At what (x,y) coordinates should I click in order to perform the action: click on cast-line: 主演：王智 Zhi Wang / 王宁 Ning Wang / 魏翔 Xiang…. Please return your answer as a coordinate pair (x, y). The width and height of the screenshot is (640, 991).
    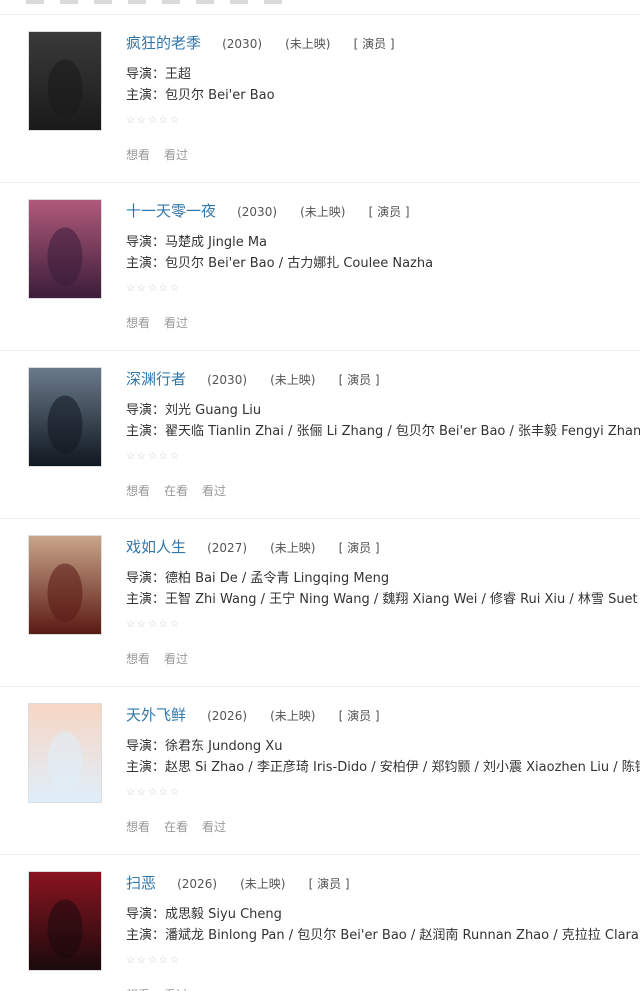
    Looking at the image, I should click on (383, 599).